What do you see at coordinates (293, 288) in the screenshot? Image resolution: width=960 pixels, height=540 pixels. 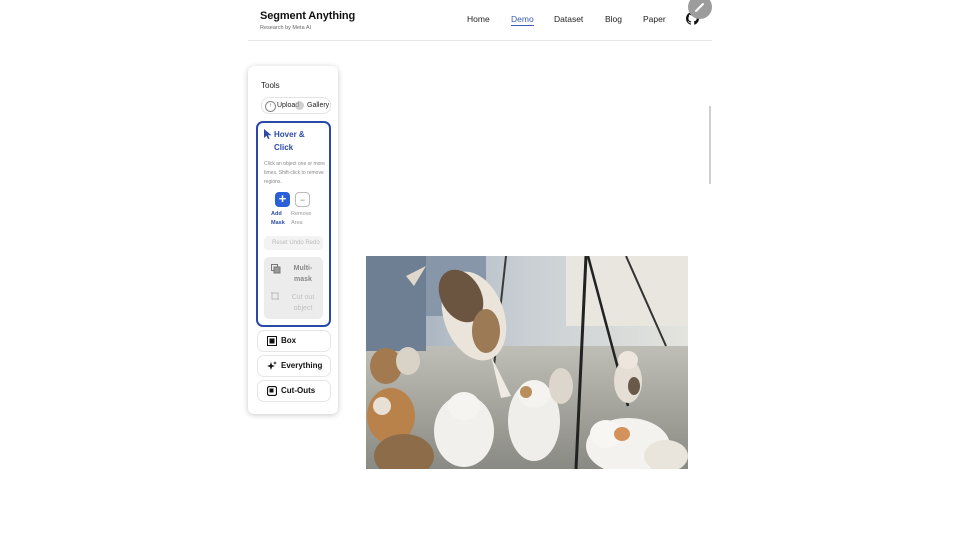 I see `mask-options-box: Multi-mask Cut out object` at bounding box center [293, 288].